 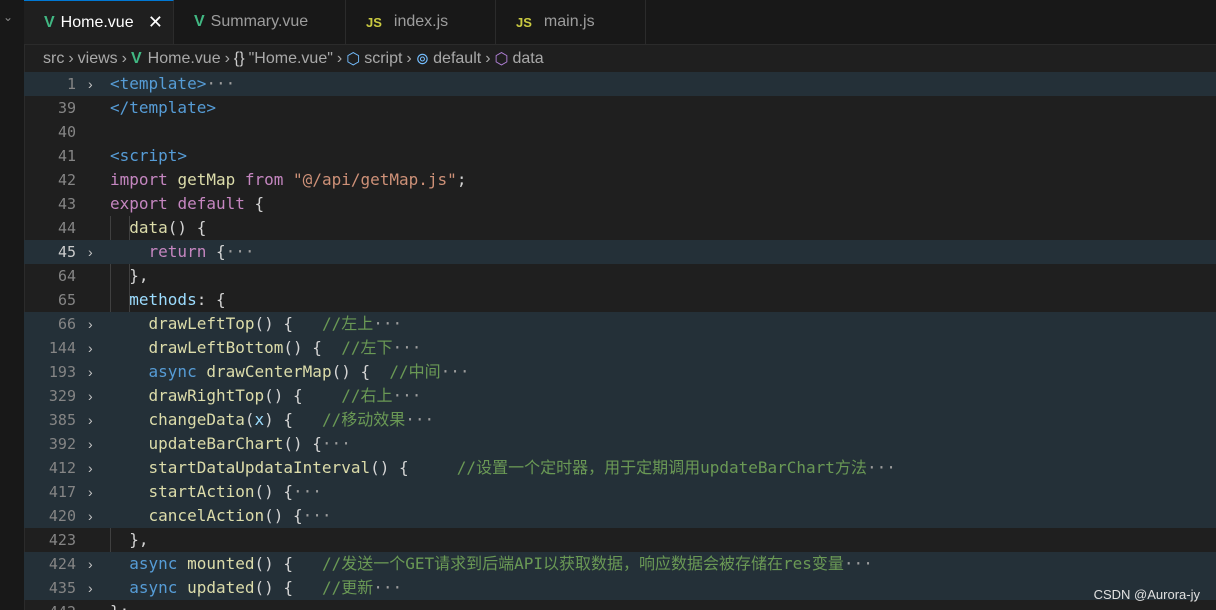 What do you see at coordinates (620, 516) in the screenshot?
I see `code-line: 420 › cancelAction() {···` at bounding box center [620, 516].